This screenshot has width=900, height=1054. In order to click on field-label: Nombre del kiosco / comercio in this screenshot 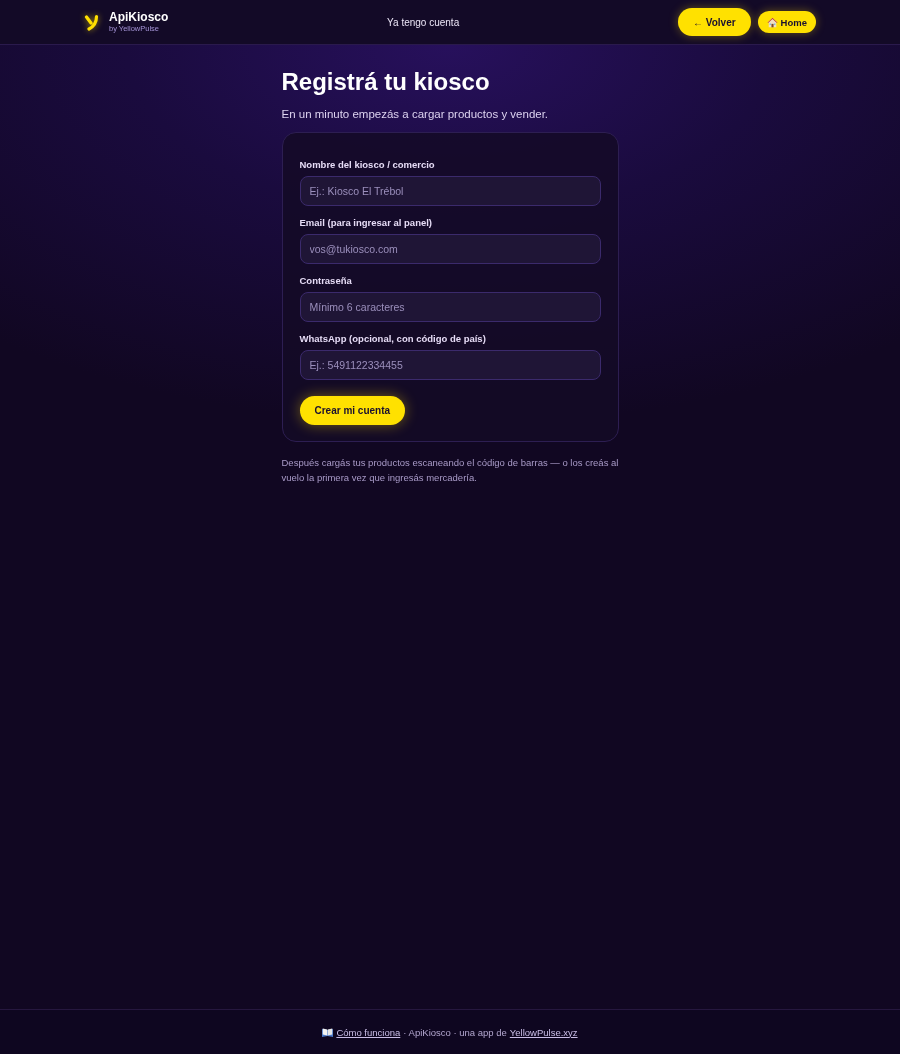, I will do `click(367, 165)`.